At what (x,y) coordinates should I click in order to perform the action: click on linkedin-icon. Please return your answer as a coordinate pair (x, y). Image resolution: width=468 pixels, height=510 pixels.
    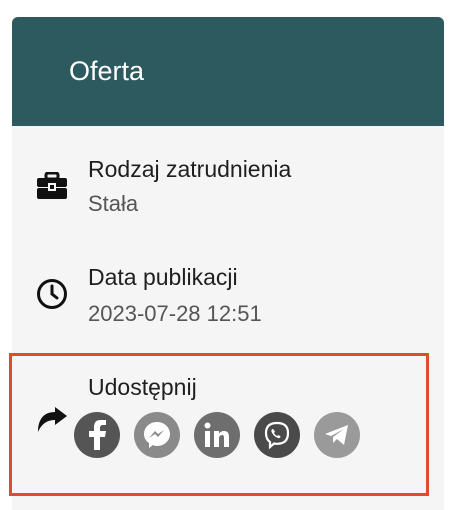
    Looking at the image, I should click on (216, 434).